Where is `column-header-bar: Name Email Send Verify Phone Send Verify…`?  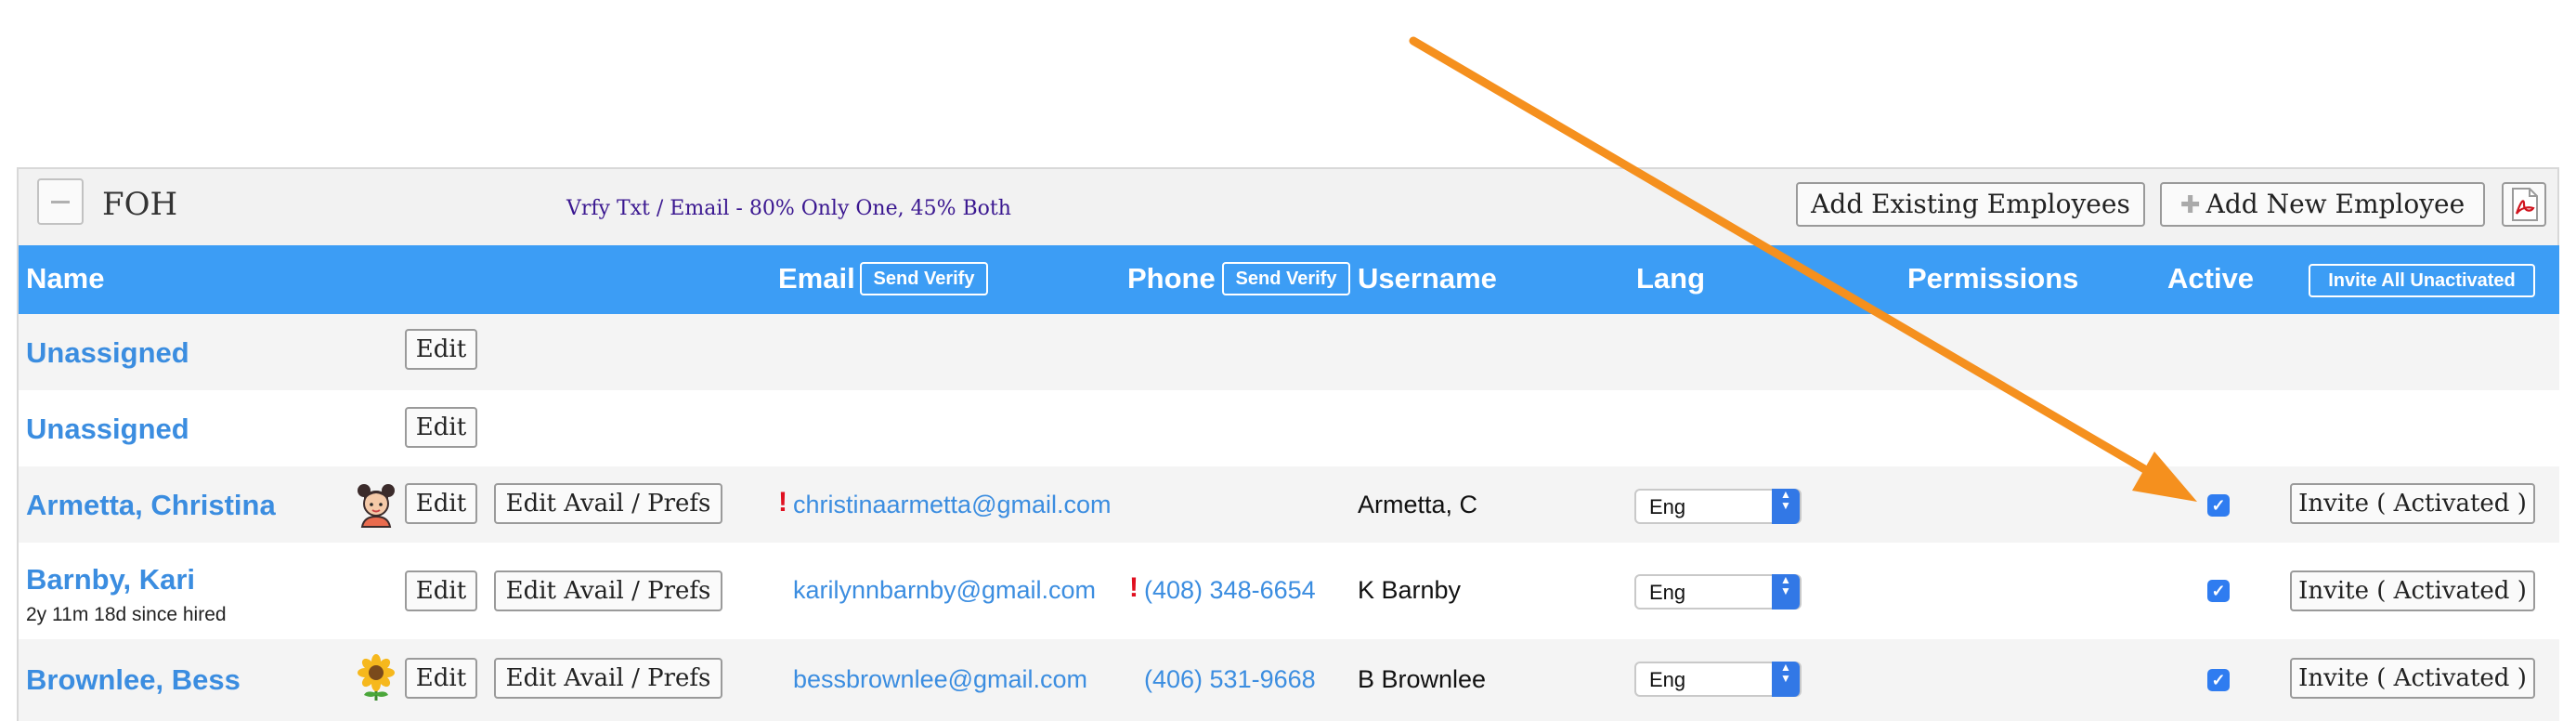
column-header-bar: Name Email Send Verify Phone Send Verify… is located at coordinates (1289, 279).